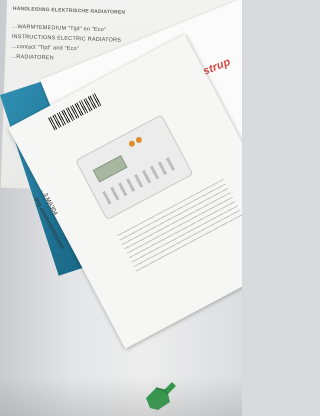 The width and height of the screenshot is (320, 416). What do you see at coordinates (110, 169) in the screenshot?
I see `meter-display` at bounding box center [110, 169].